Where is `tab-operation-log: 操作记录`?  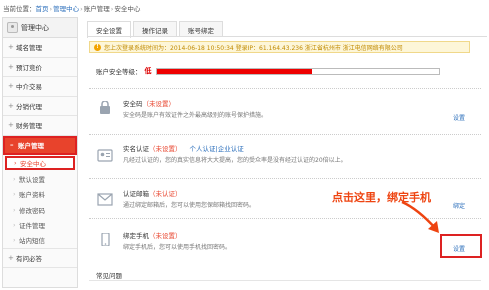
tab-operation-log: 操作记录 is located at coordinates (155, 29).